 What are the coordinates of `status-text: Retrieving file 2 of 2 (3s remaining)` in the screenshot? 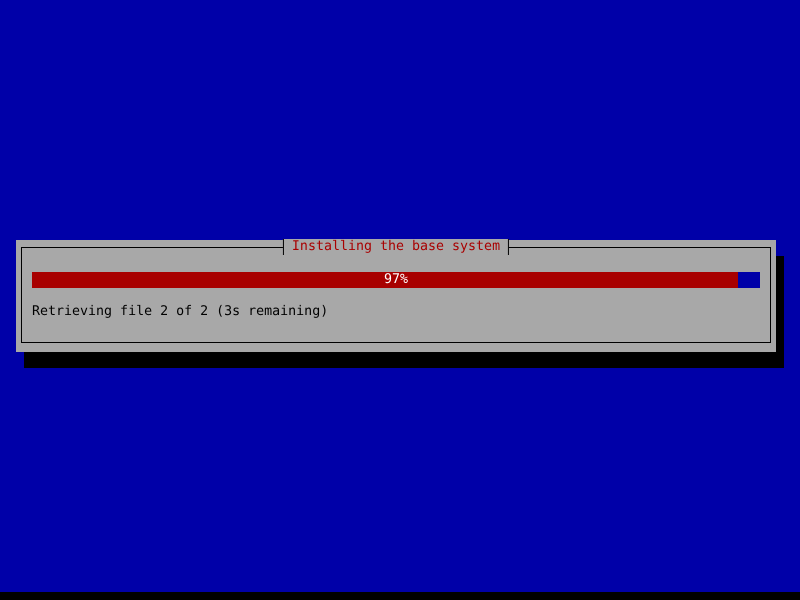 It's located at (180, 312).